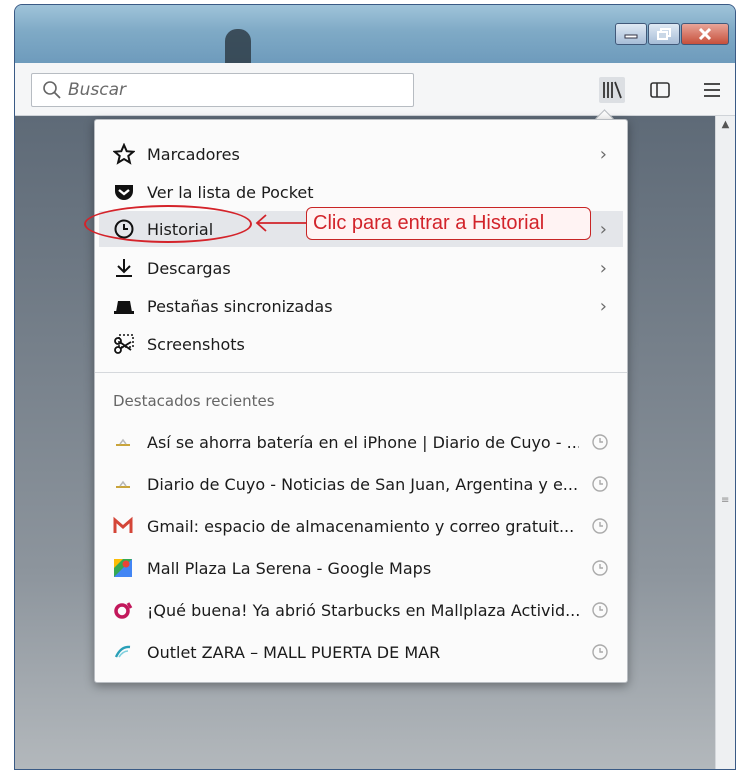 The image size is (736, 772). Describe the element at coordinates (361, 154) in the screenshot. I see `menu-item-marcadores: Marcadores ›` at that location.